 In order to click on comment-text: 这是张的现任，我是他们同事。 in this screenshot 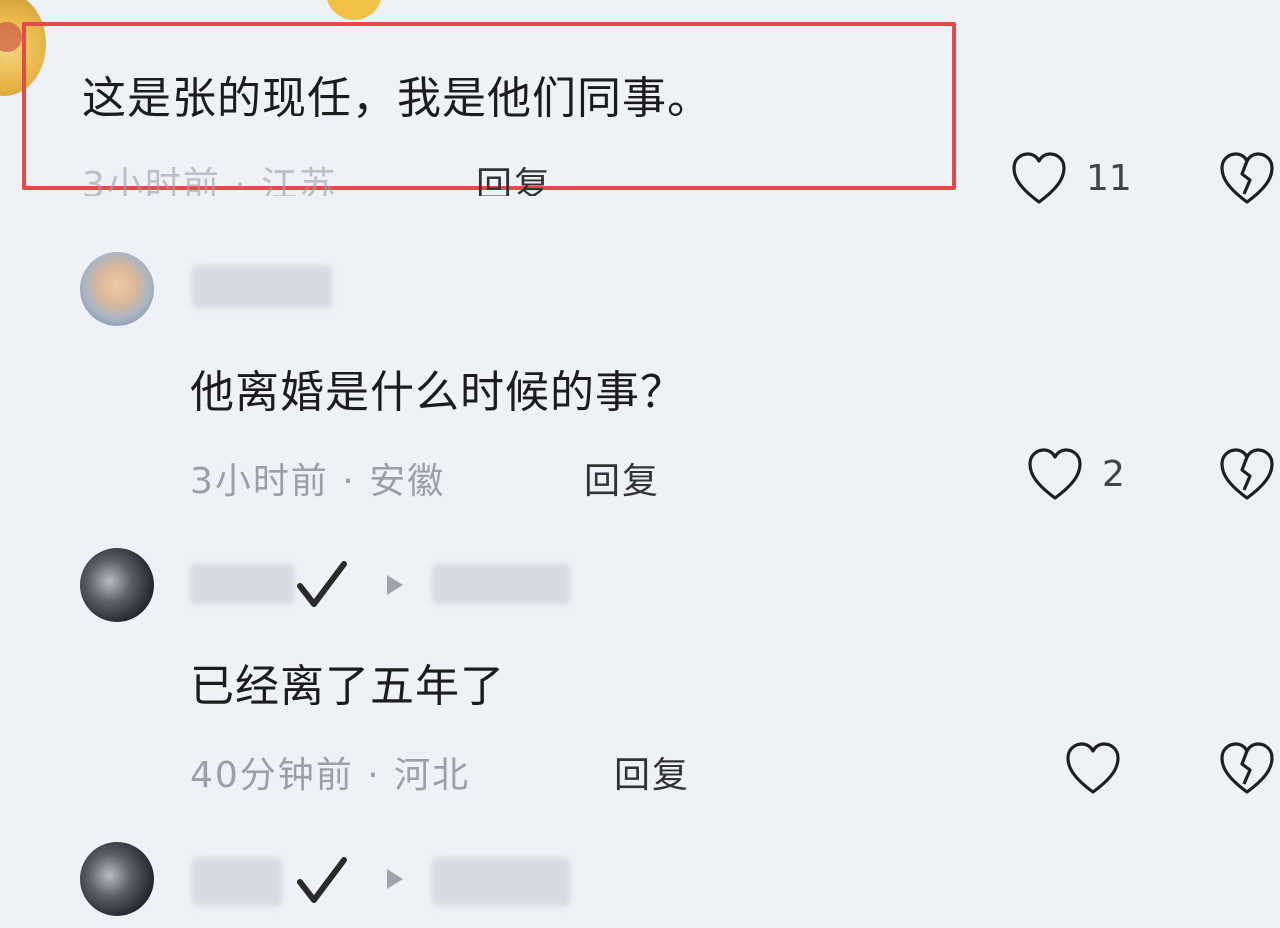, I will do `click(397, 98)`.